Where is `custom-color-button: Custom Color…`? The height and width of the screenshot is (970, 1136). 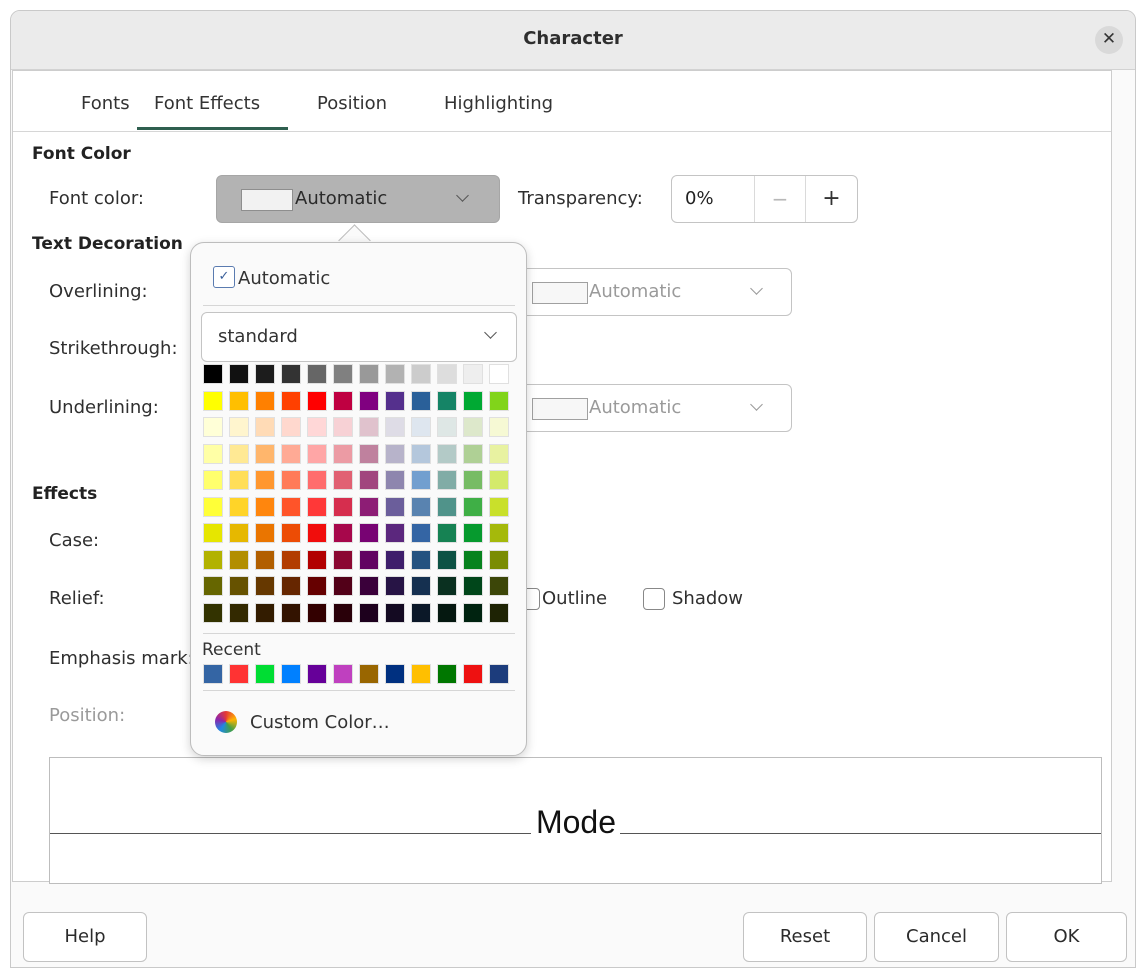 custom-color-button: Custom Color… is located at coordinates (320, 722).